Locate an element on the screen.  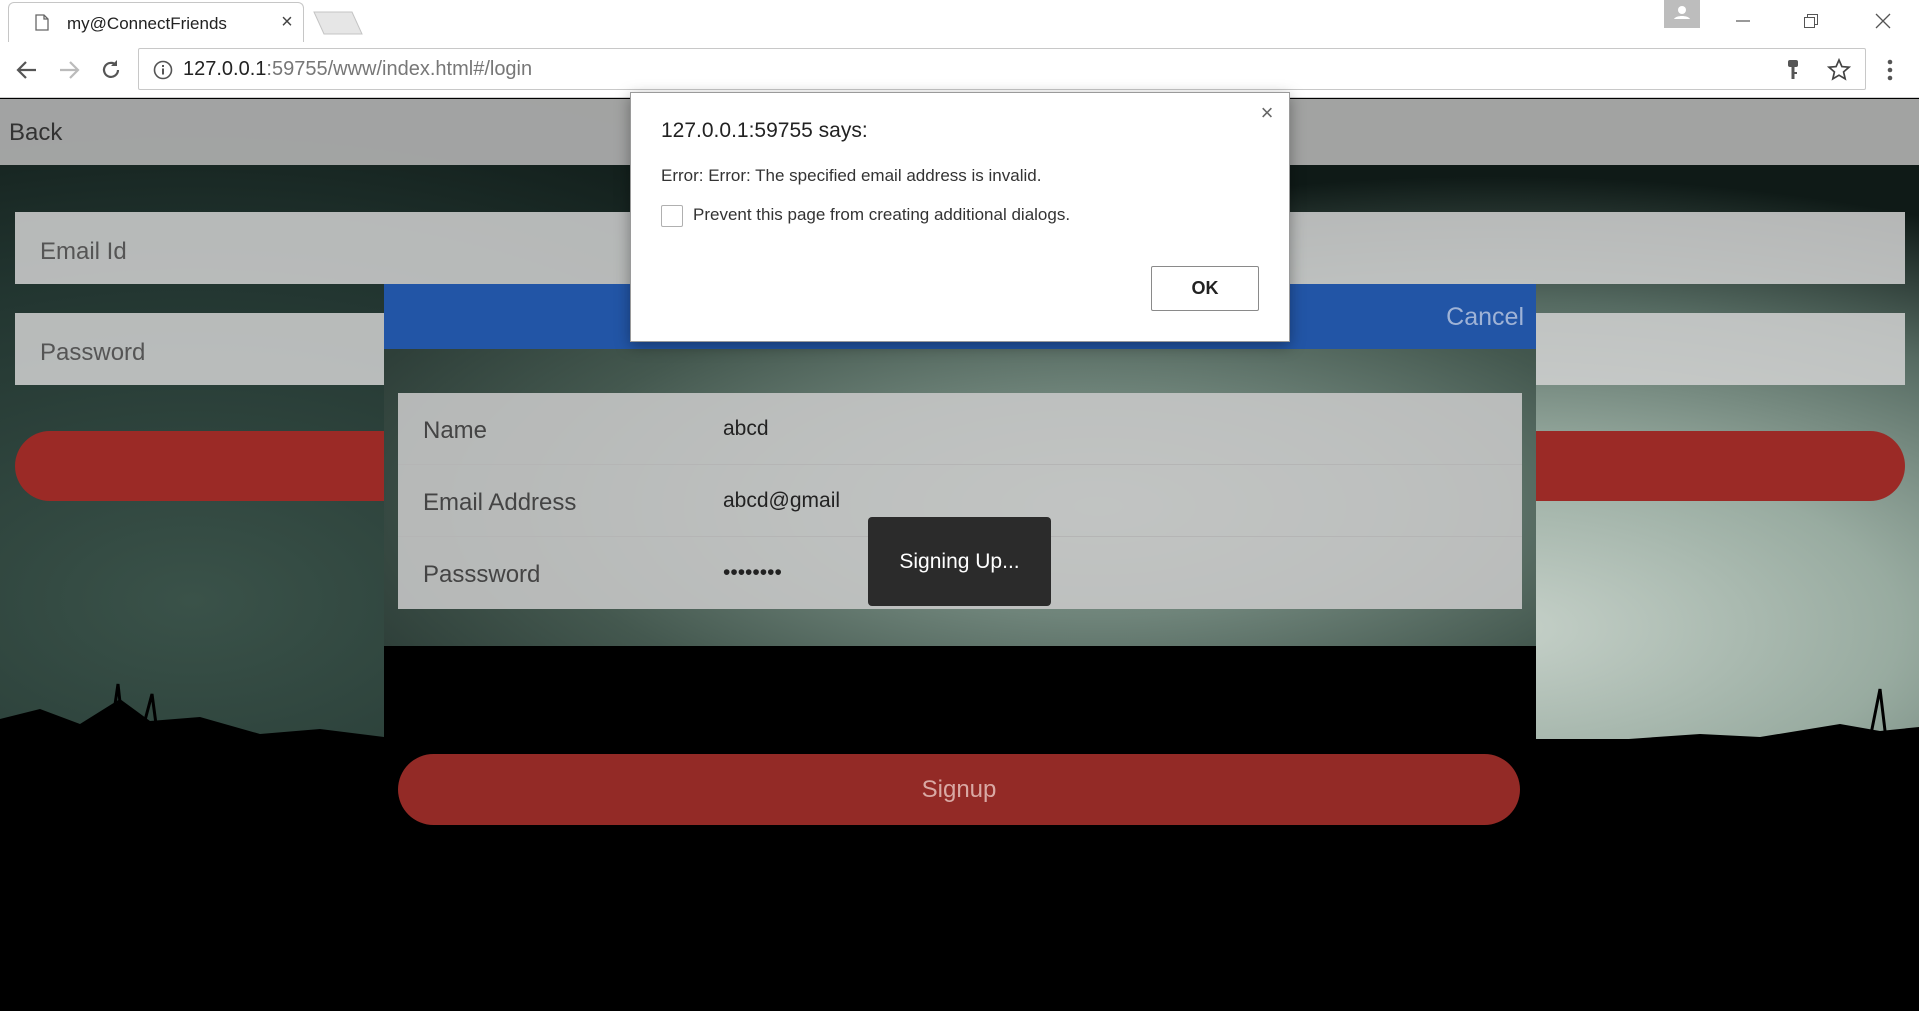
signup-button: Signup is located at coordinates (959, 789).